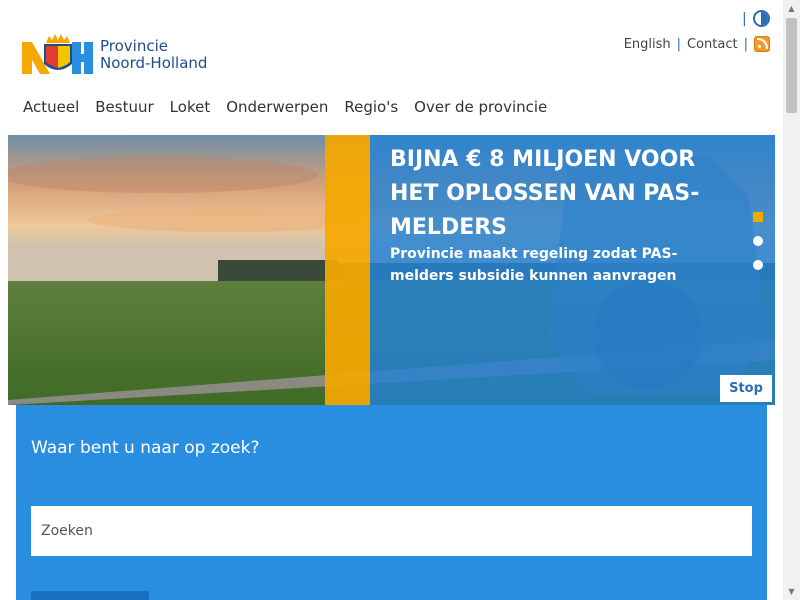 This screenshot has height=600, width=800. I want to click on hero-accent-bar, so click(347, 270).